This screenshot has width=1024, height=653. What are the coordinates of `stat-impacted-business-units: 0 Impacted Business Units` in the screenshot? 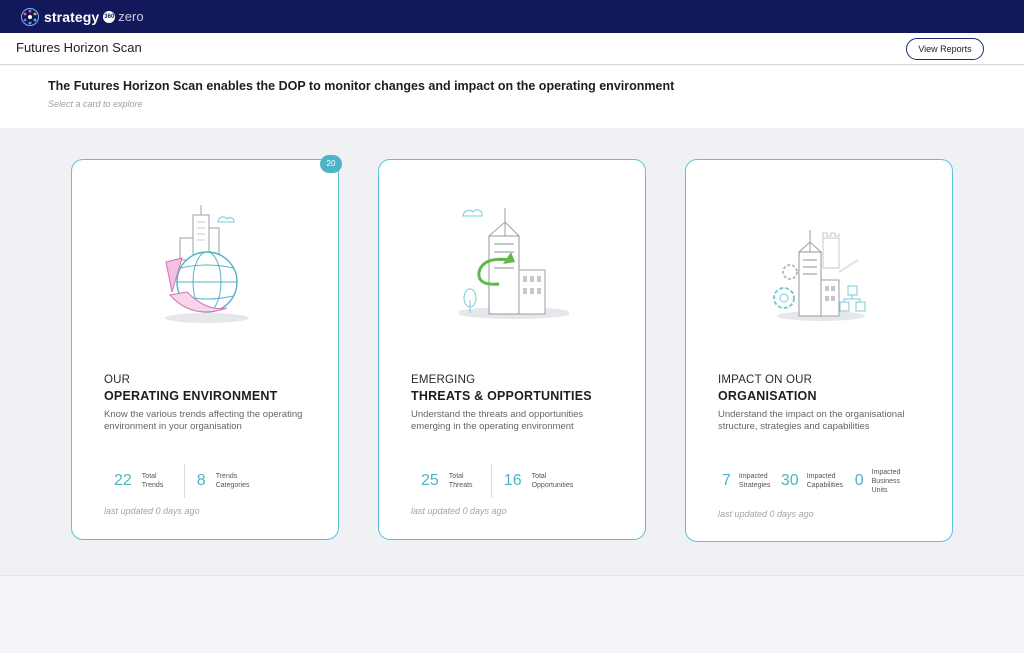 It's located at (881, 481).